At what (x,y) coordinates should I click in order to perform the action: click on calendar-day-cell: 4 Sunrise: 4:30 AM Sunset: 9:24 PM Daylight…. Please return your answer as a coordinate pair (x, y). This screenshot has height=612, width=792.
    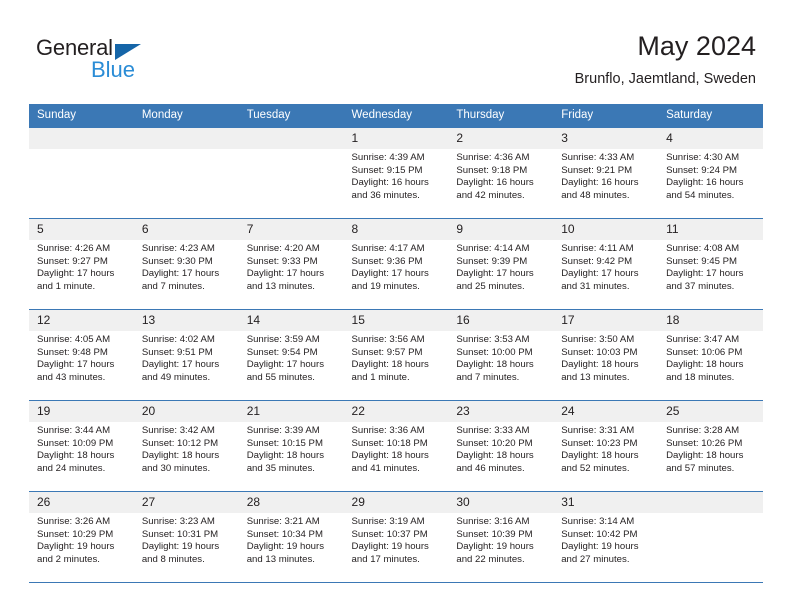
    Looking at the image, I should click on (710, 173).